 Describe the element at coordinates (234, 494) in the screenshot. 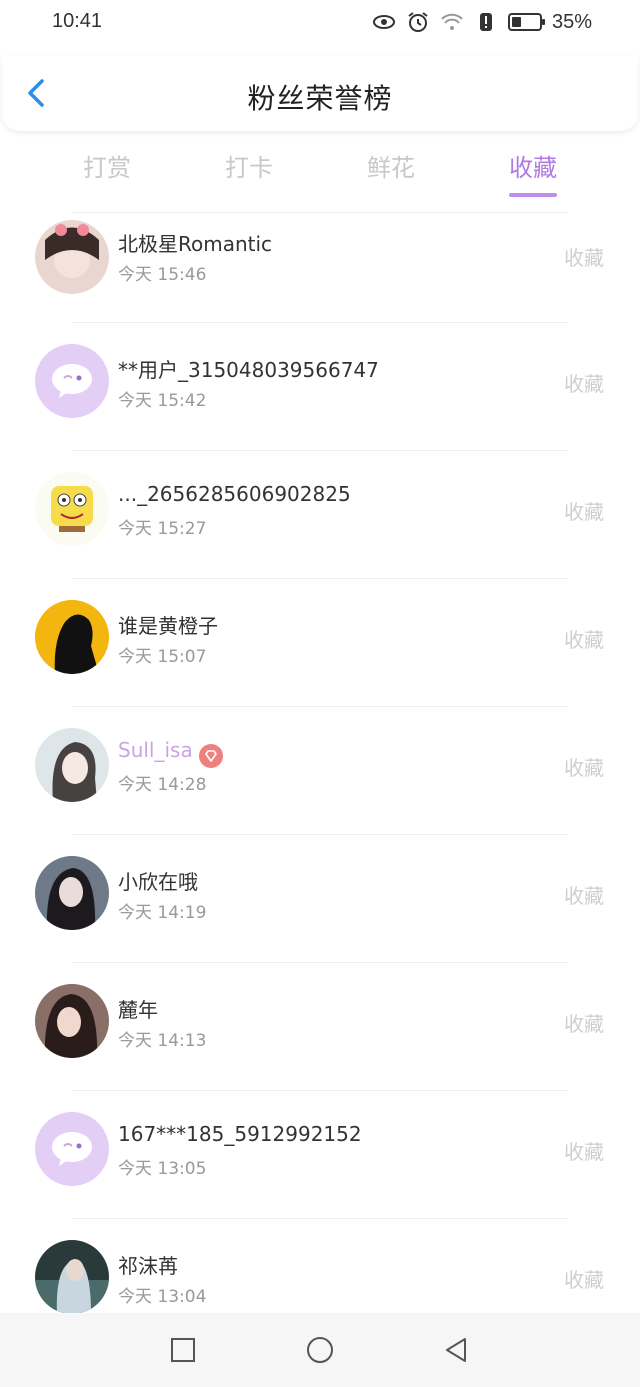

I see `user-name: ..._2656285606902825` at that location.